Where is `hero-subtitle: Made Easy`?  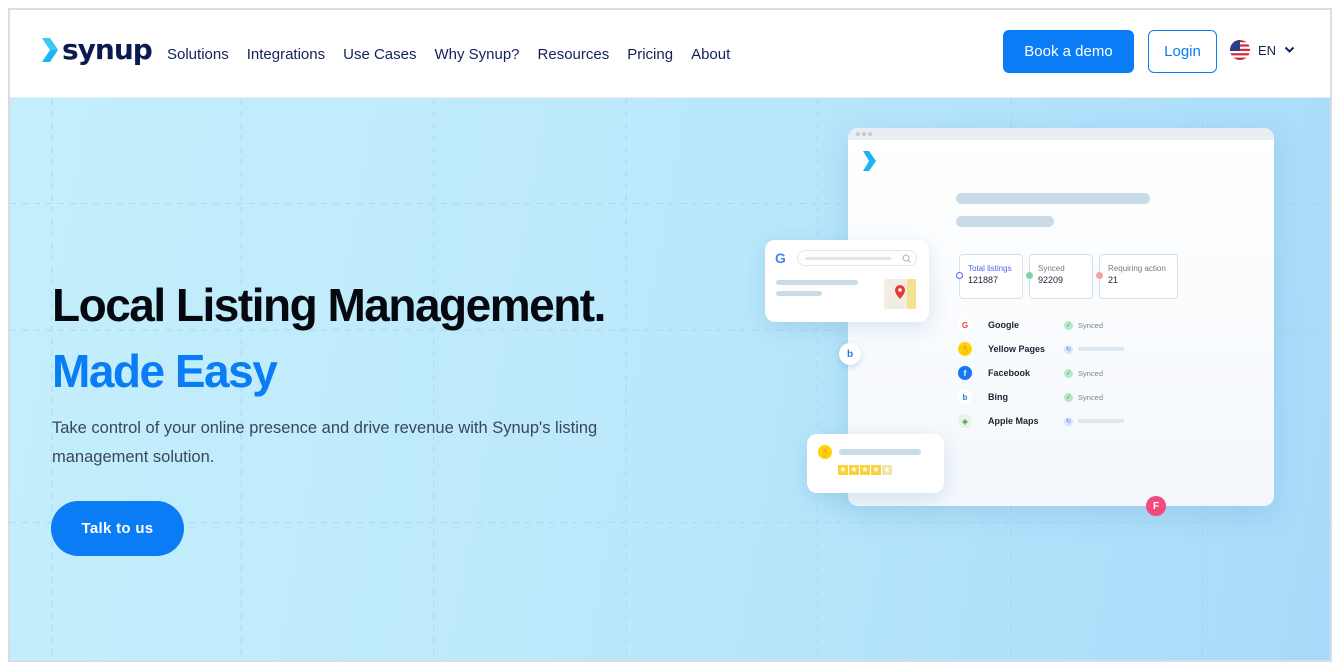
hero-subtitle: Made Easy is located at coordinates (165, 371).